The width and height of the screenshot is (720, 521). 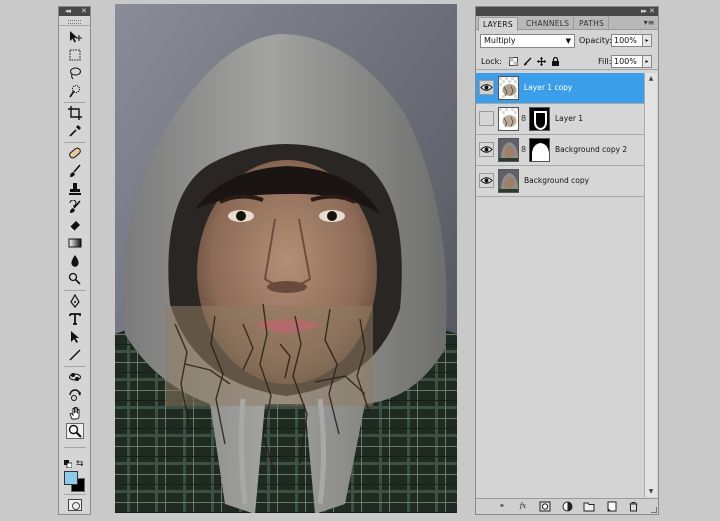 What do you see at coordinates (651, 491) in the screenshot?
I see `scroll-down-icon: ▼` at bounding box center [651, 491].